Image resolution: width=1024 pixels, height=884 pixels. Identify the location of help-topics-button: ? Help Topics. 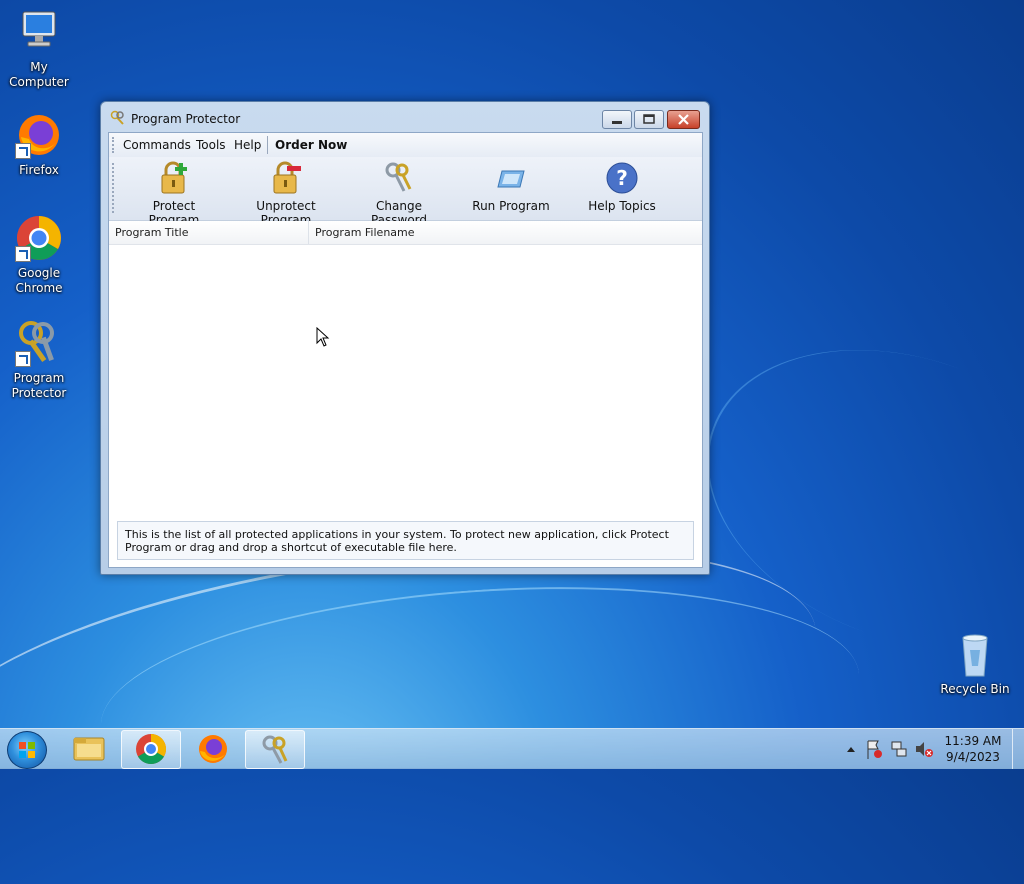
(622, 187).